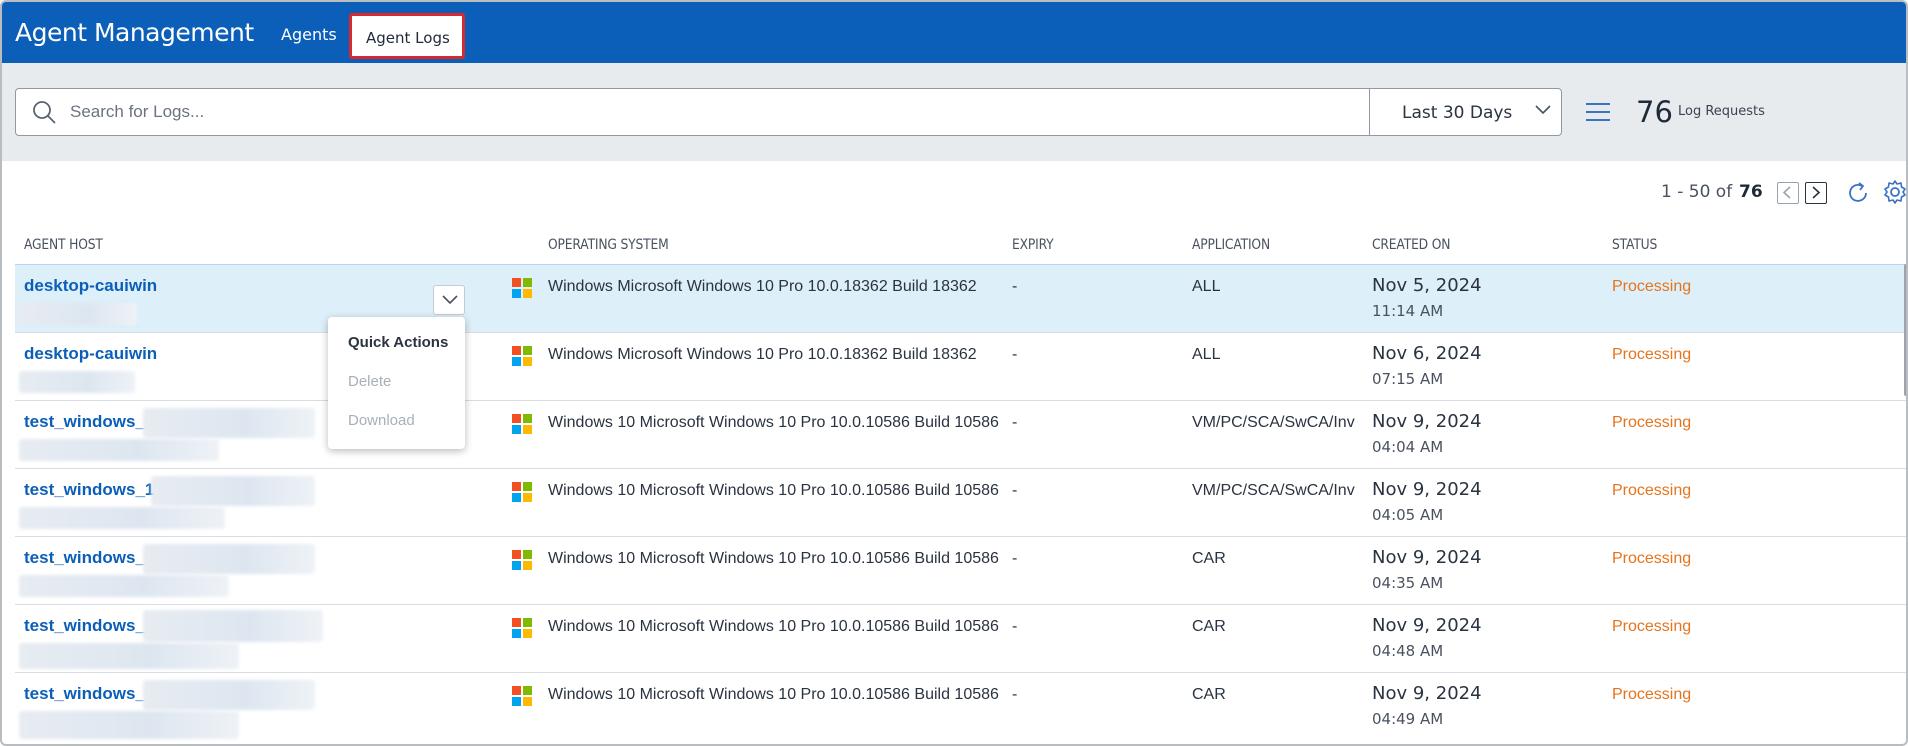 The image size is (1908, 746). What do you see at coordinates (1654, 112) in the screenshot?
I see `log-count: 76` at bounding box center [1654, 112].